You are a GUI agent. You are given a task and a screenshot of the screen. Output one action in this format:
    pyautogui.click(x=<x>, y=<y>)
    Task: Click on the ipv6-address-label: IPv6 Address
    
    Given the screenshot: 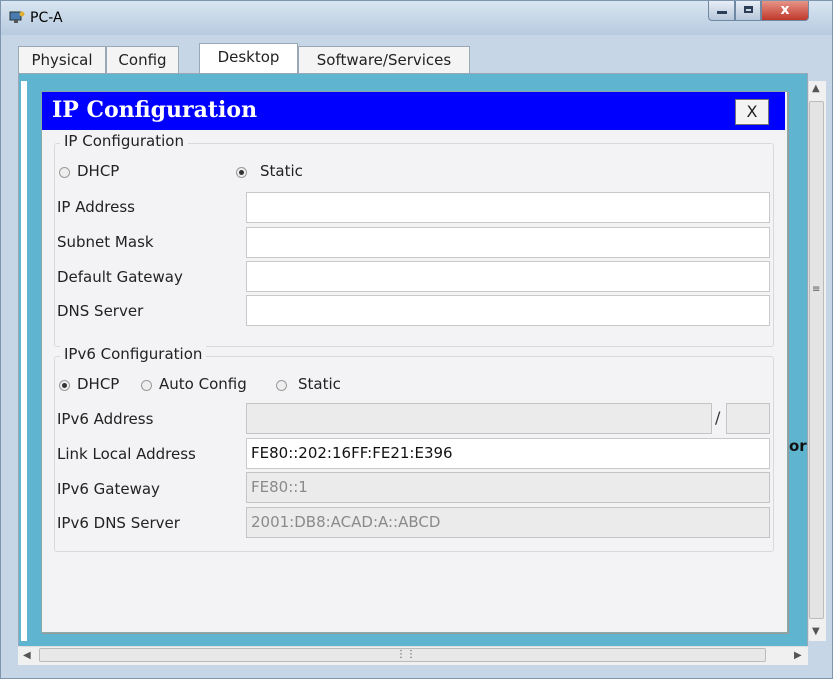 What is the action you would take?
    pyautogui.click(x=105, y=419)
    